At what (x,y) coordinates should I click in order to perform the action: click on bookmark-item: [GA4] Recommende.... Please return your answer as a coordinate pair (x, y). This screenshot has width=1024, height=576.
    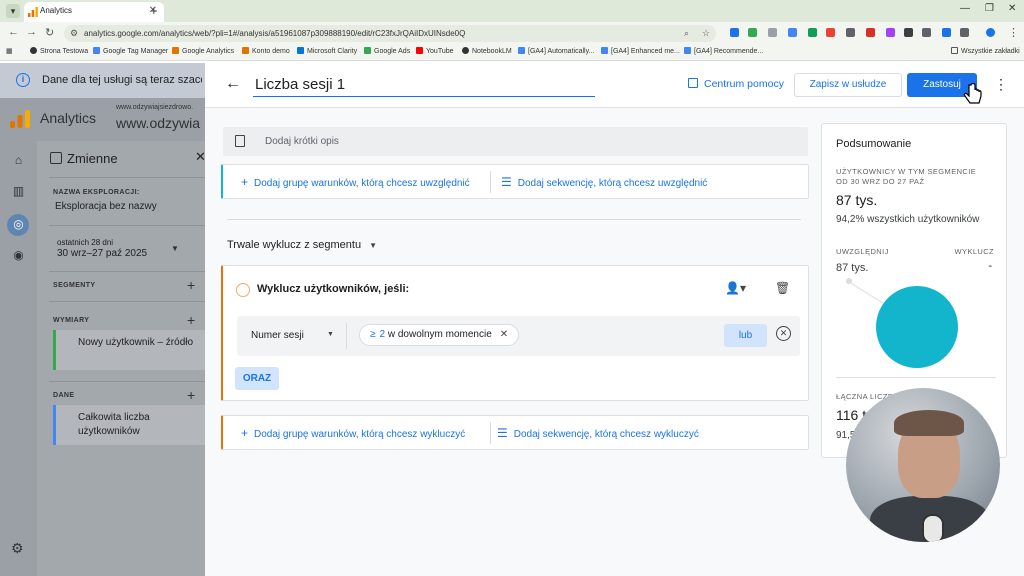
    Looking at the image, I should click on (723, 51).